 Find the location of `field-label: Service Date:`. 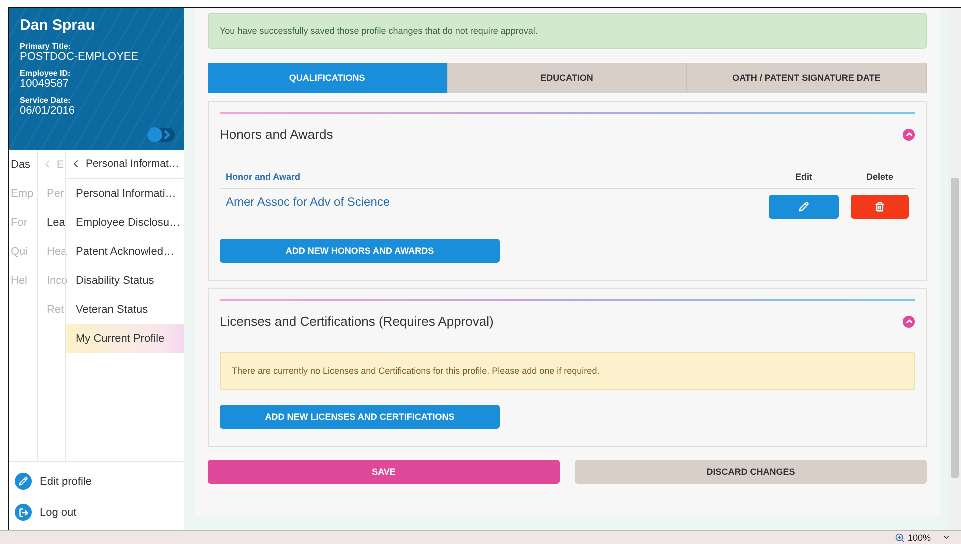

field-label: Service Date: is located at coordinates (46, 100).